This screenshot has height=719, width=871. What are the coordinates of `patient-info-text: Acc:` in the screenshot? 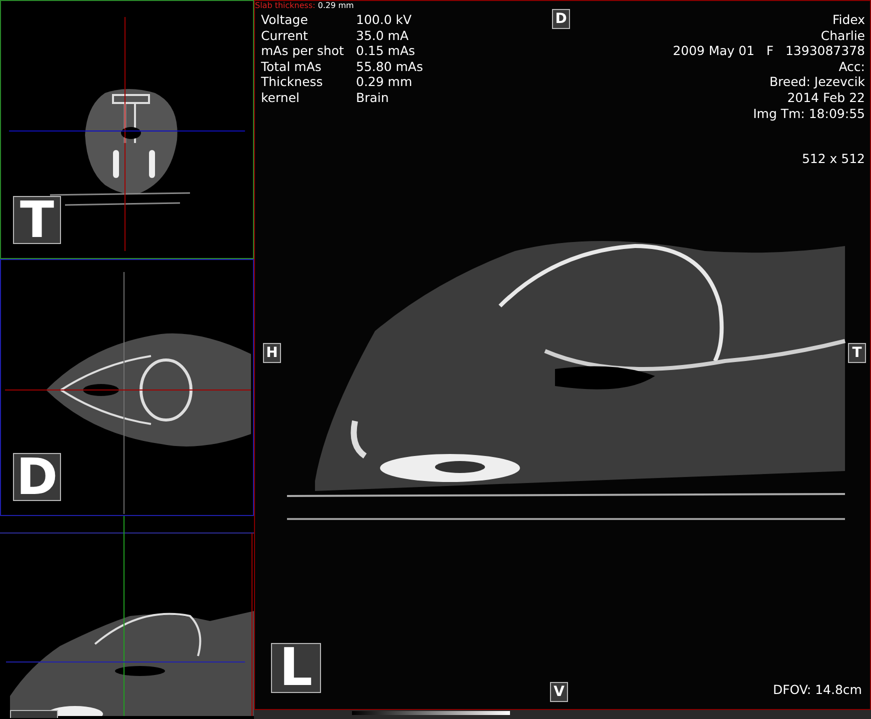 It's located at (851, 66).